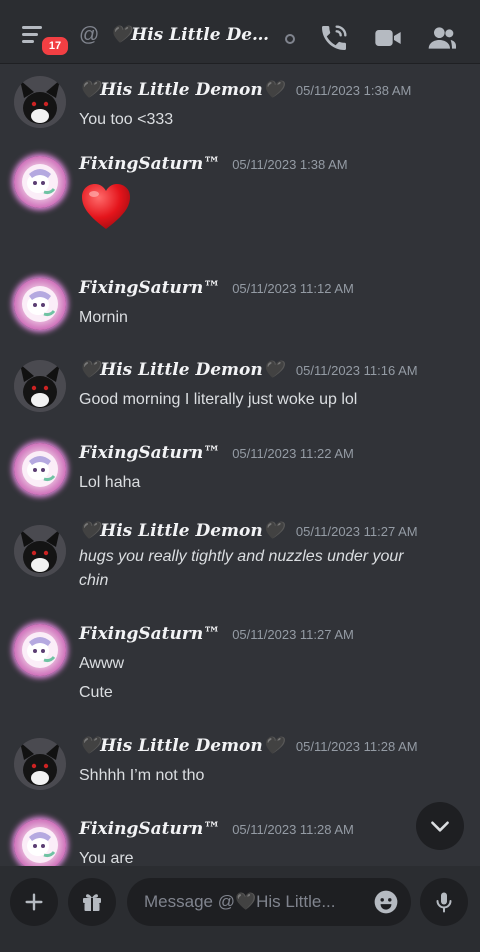  What do you see at coordinates (55, 46) in the screenshot?
I see `unread-badge: 17` at bounding box center [55, 46].